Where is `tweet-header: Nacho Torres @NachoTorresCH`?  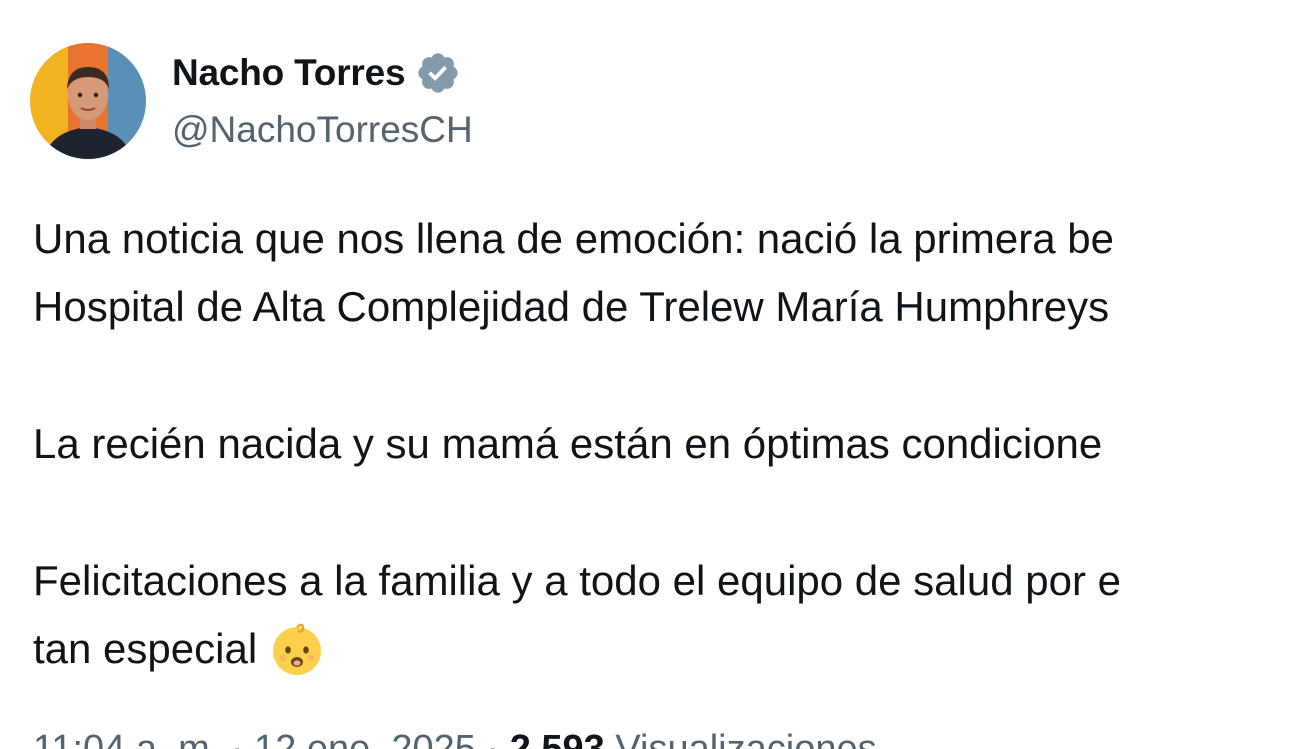 tweet-header: Nacho Torres @NachoTorresCH is located at coordinates (251, 101).